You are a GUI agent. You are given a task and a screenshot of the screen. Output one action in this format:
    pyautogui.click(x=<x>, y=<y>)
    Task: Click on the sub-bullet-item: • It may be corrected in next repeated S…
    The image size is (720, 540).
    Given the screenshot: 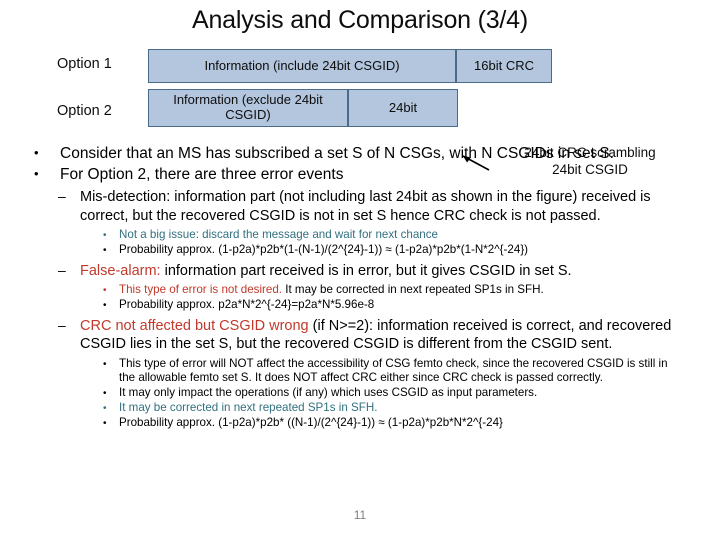 What is the action you would take?
    pyautogui.click(x=411, y=408)
    